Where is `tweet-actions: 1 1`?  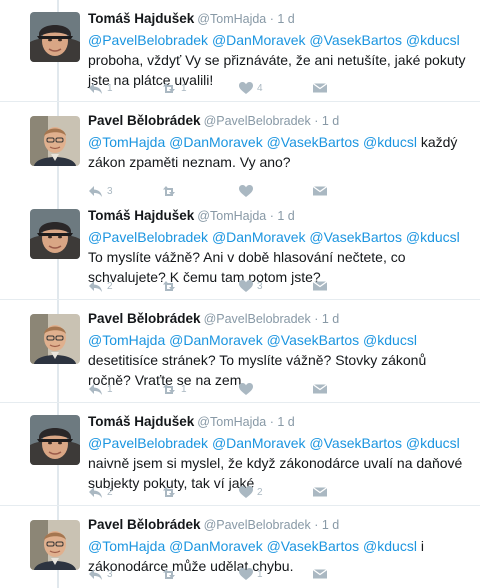
tweet-actions: 1 1 is located at coordinates (238, 389).